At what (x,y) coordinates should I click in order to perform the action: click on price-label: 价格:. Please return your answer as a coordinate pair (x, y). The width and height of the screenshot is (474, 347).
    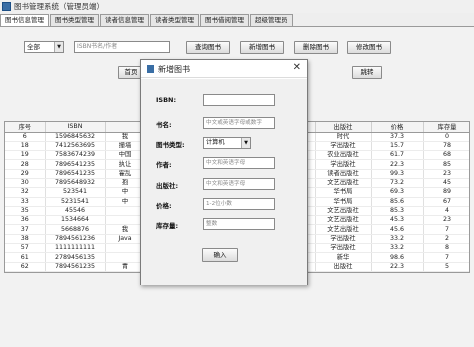
    Looking at the image, I should click on (164, 206).